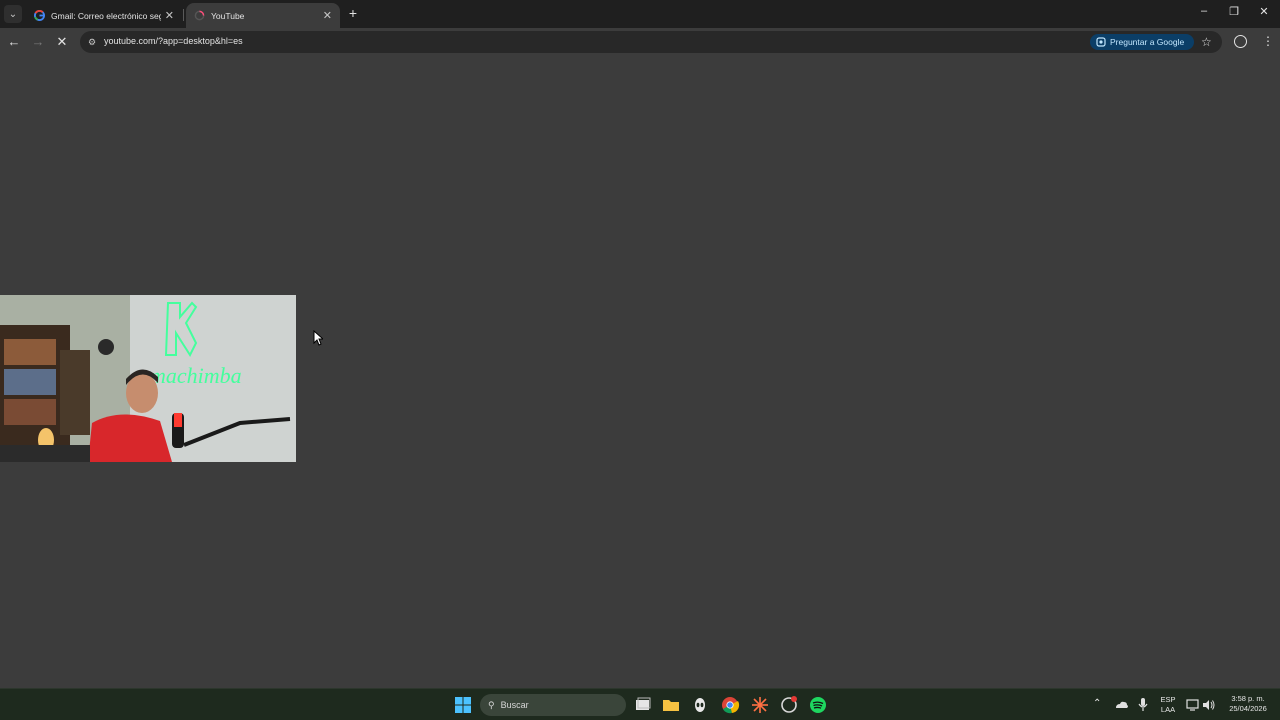 Image resolution: width=1280 pixels, height=720 pixels. I want to click on loading-spinner-icon, so click(199, 15).